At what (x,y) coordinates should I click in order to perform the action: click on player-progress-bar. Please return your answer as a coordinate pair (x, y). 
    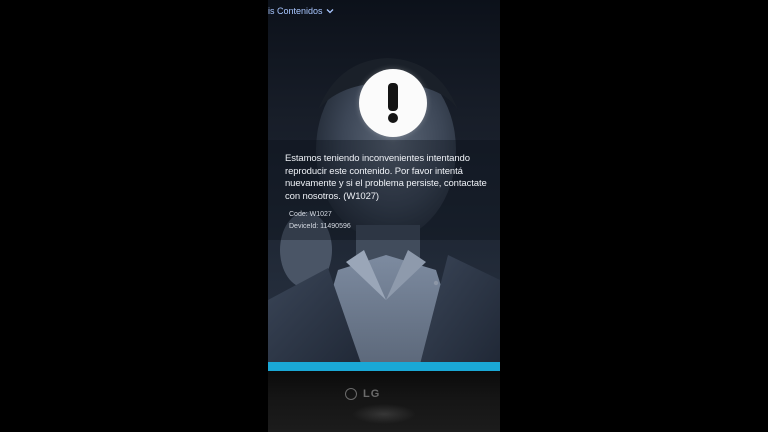
    Looking at the image, I should click on (384, 366).